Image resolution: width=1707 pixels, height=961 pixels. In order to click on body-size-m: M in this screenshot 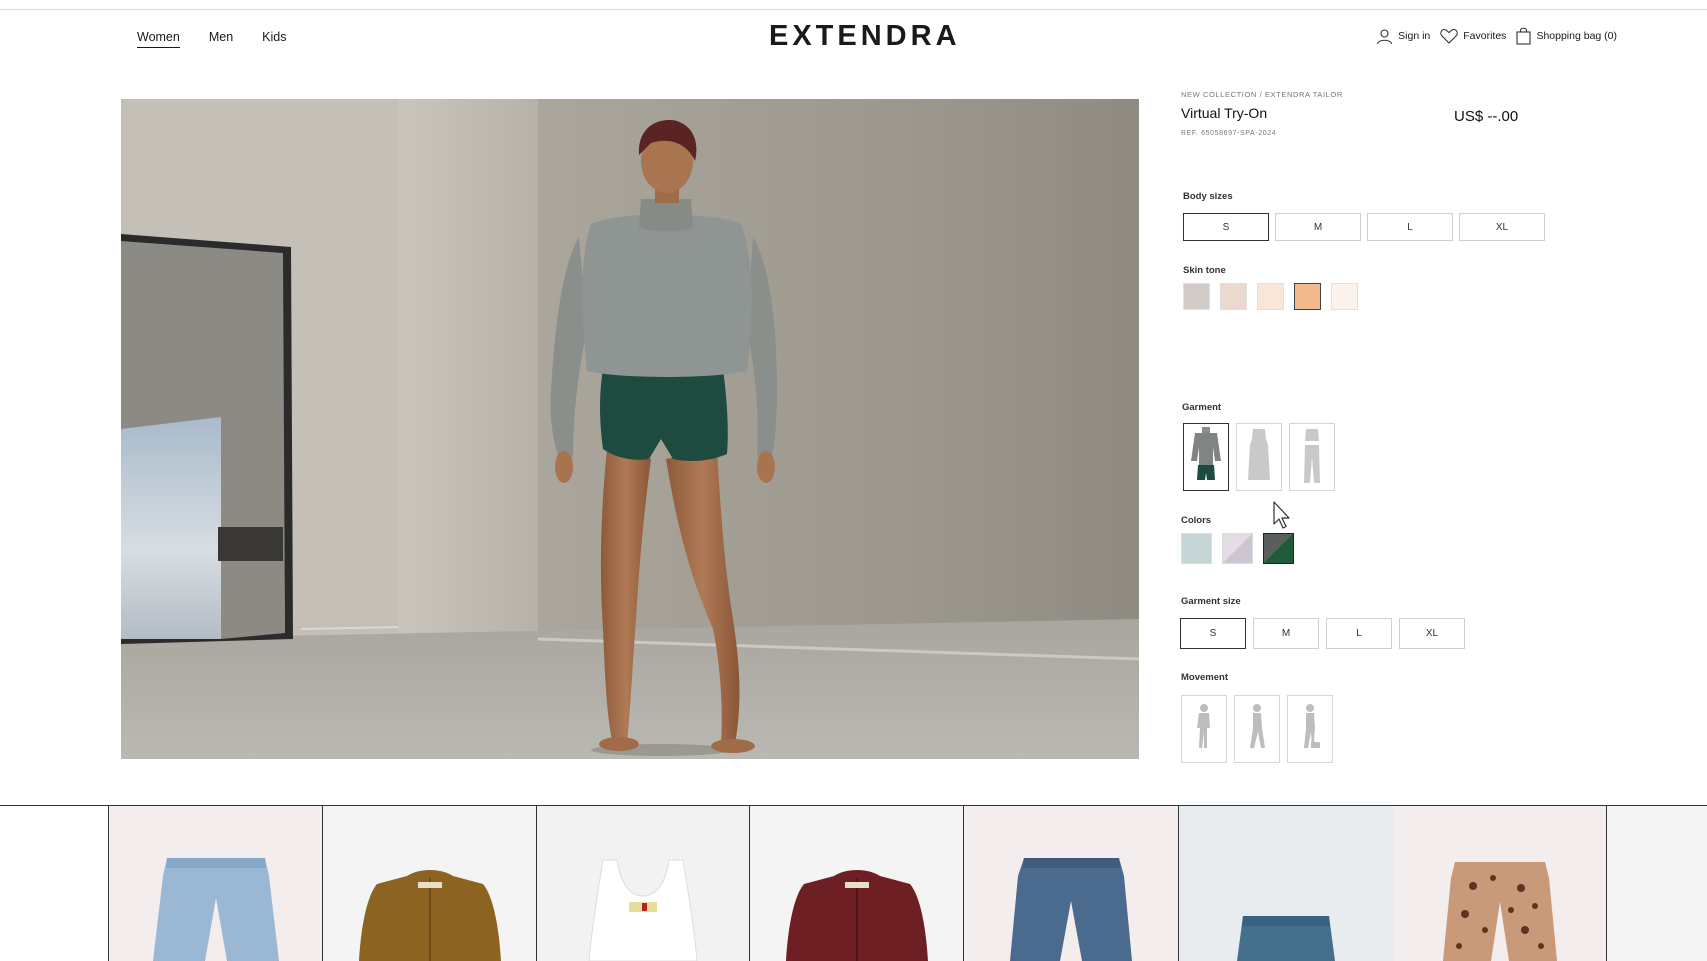, I will do `click(1318, 227)`.